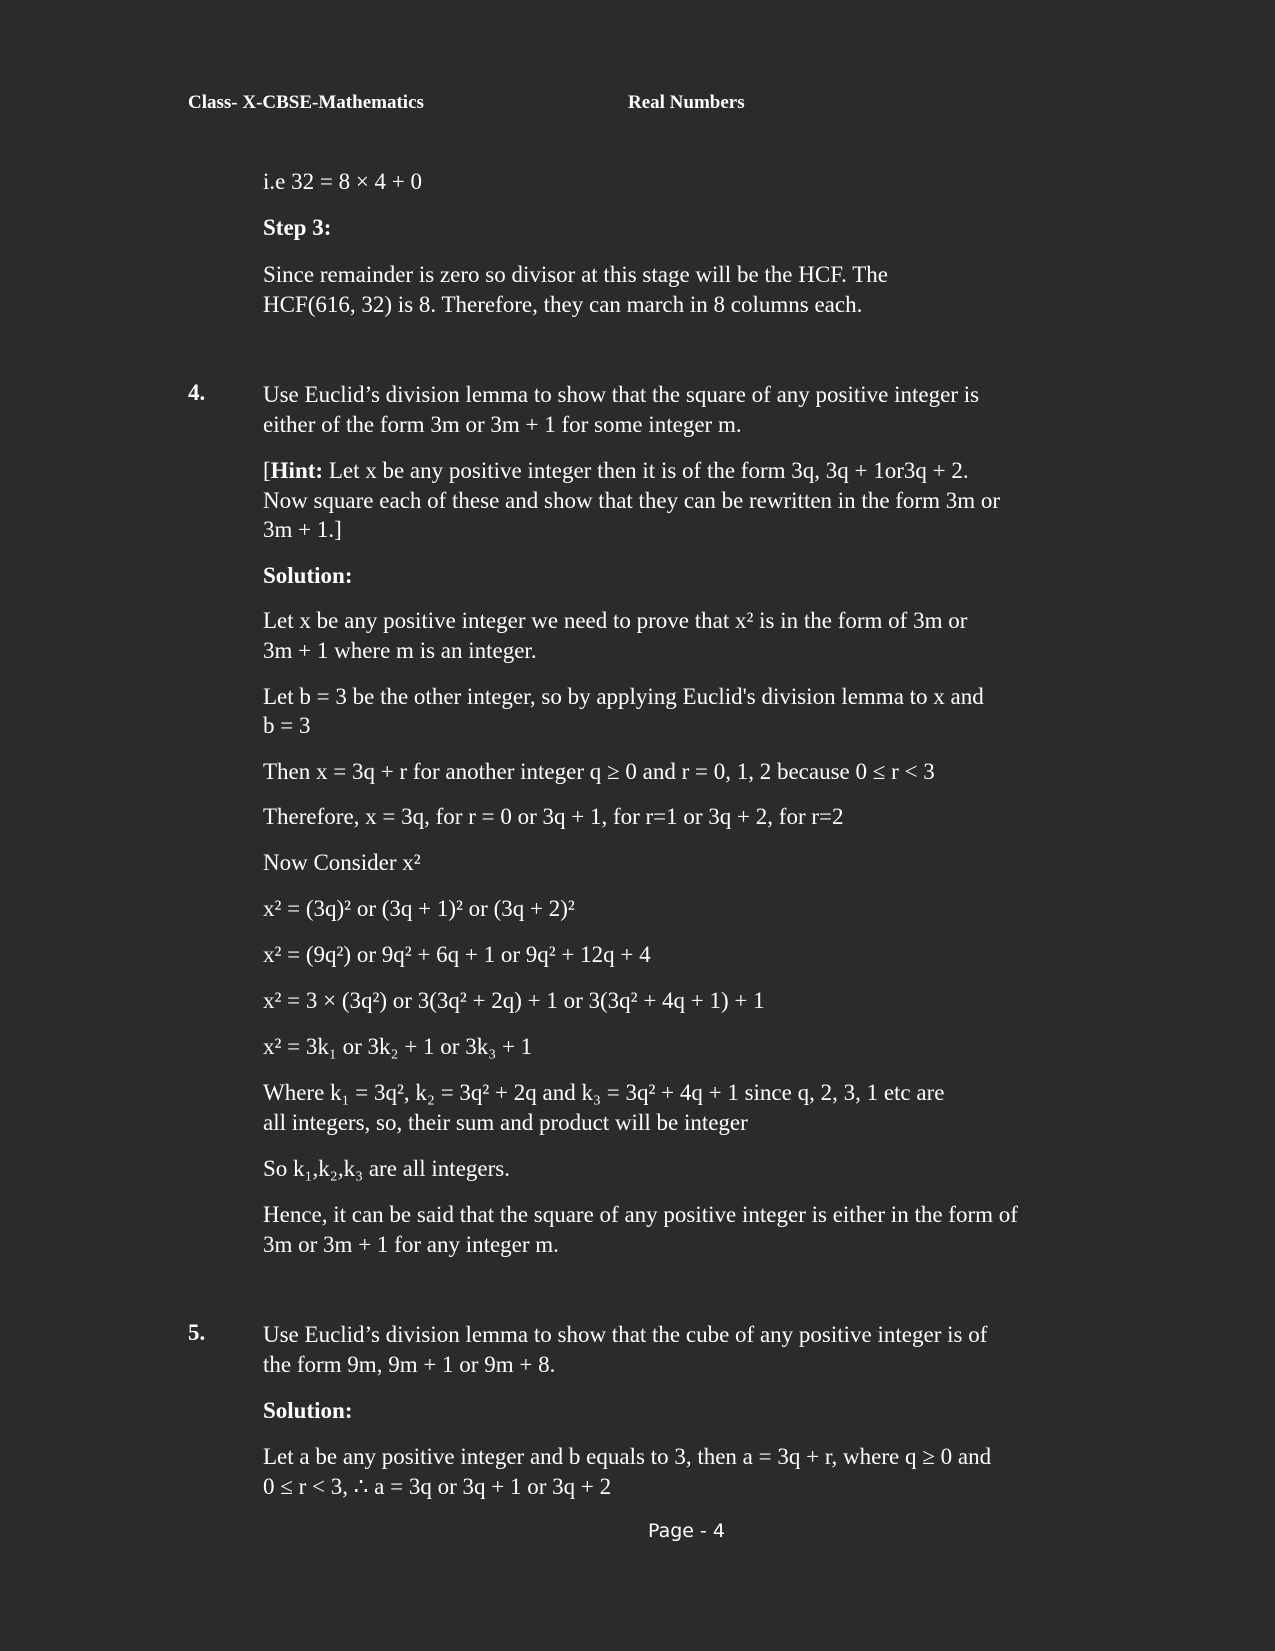 The width and height of the screenshot is (1275, 1651). I want to click on hint-line: 3m + 1.], so click(302, 529).